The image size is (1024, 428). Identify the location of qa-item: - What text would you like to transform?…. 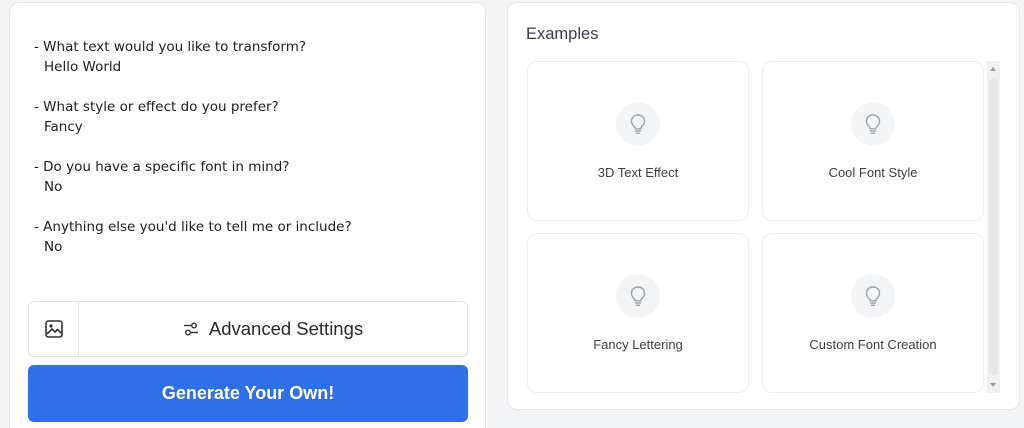
(254, 57).